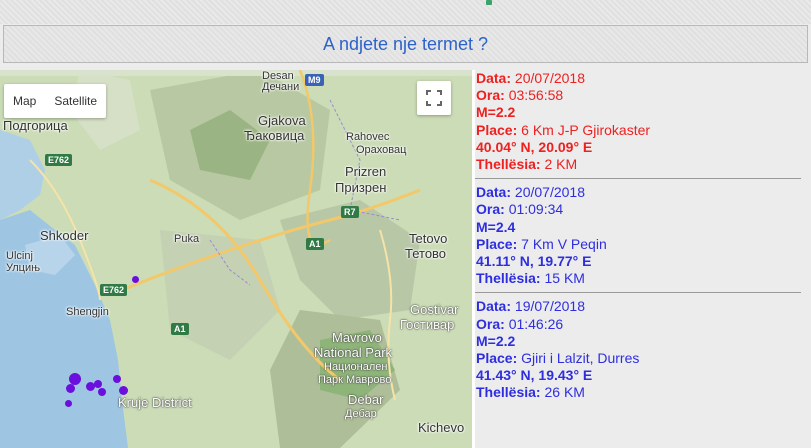  Describe the element at coordinates (356, 367) in the screenshot. I see `map-label-nac-park: Национален` at that location.